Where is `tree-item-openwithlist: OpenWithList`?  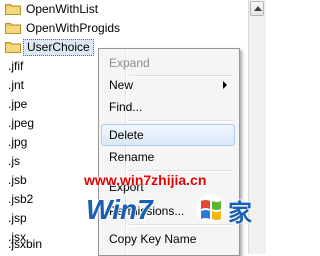
tree-item-openwithlist: OpenWithList is located at coordinates (120, 9).